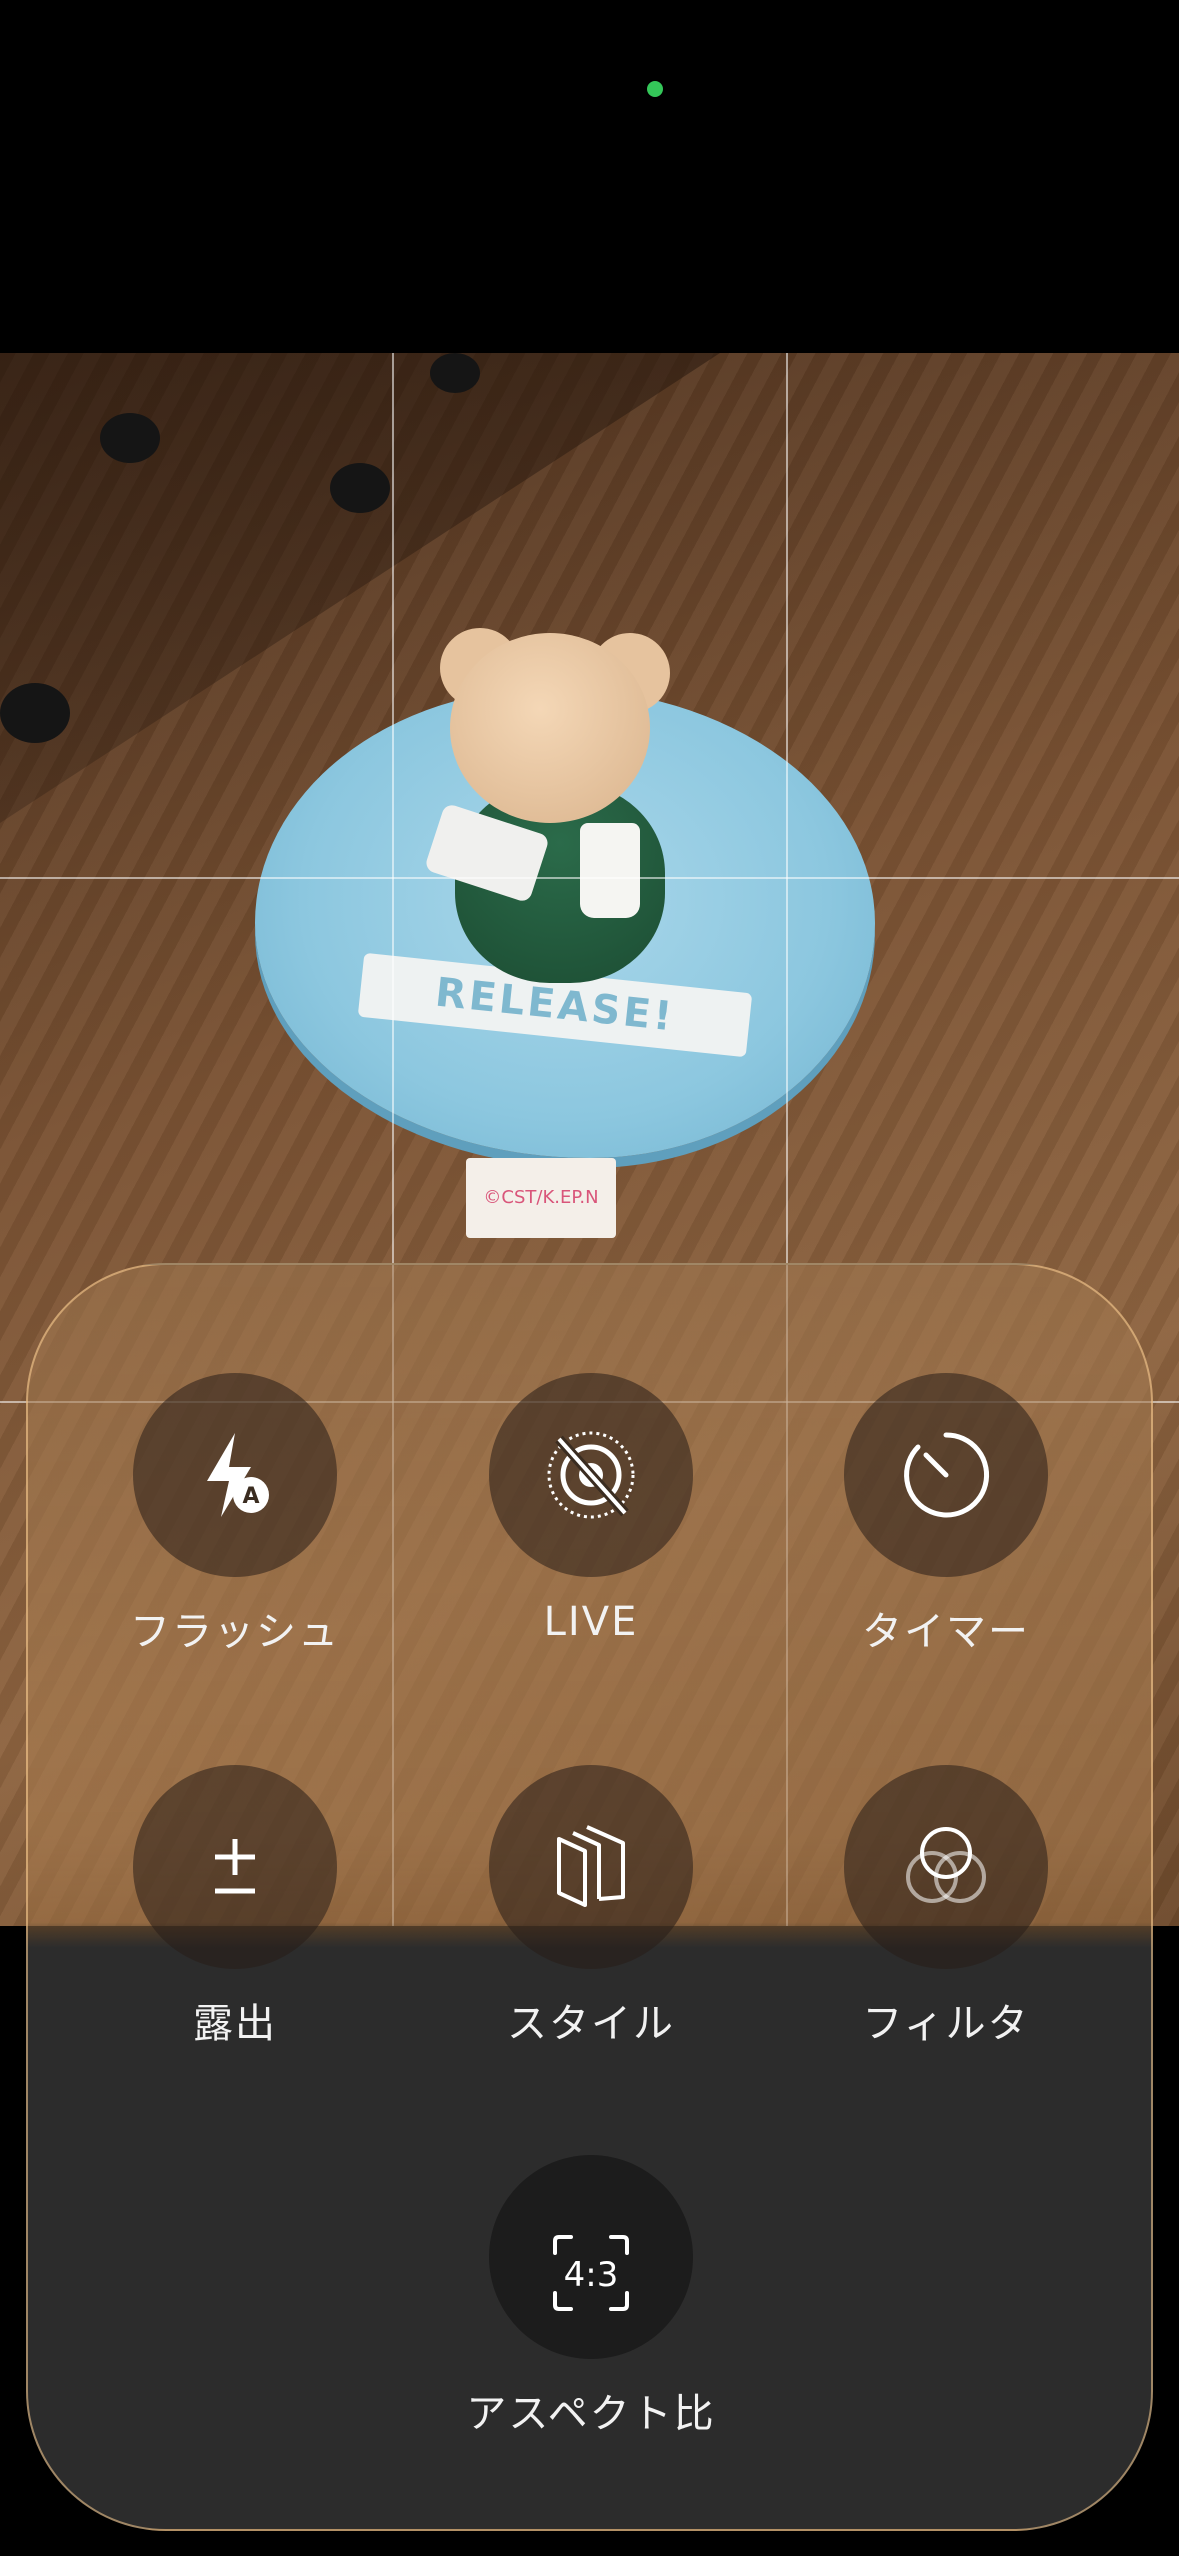 This screenshot has height=2556, width=1179. I want to click on exposure-icon, so click(235, 1867).